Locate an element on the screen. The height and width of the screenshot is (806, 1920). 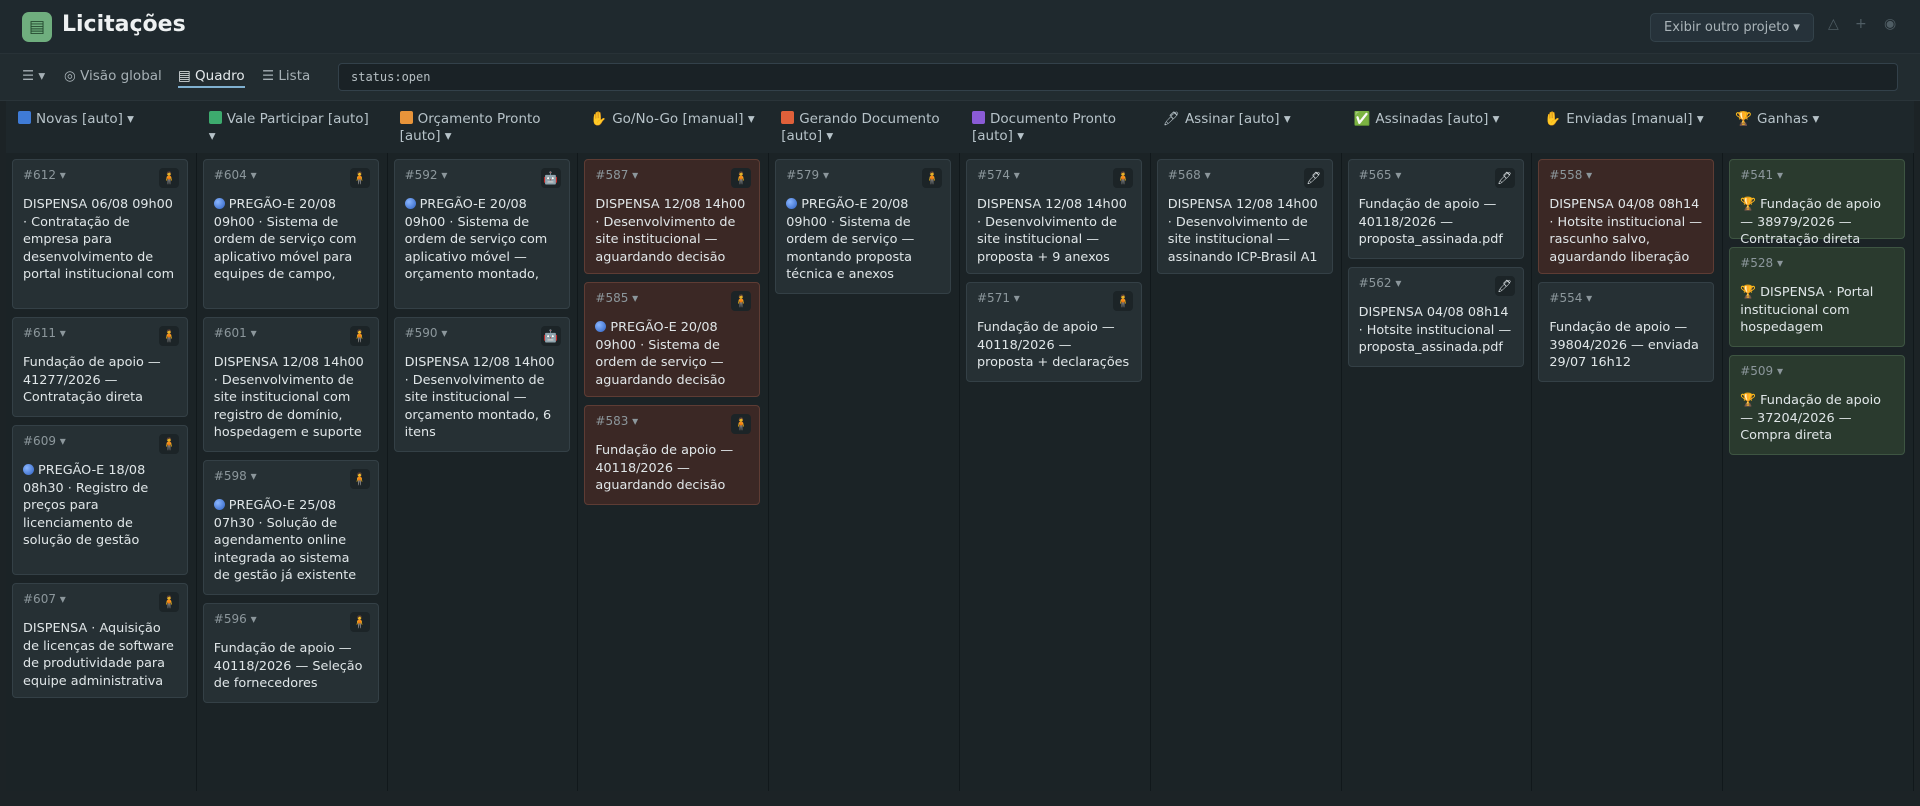
card-id: #607 ▾ is located at coordinates (100, 600).